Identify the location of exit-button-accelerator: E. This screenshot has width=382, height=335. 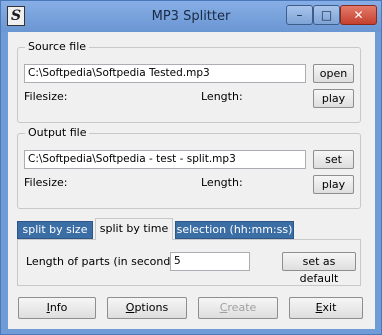
(319, 307).